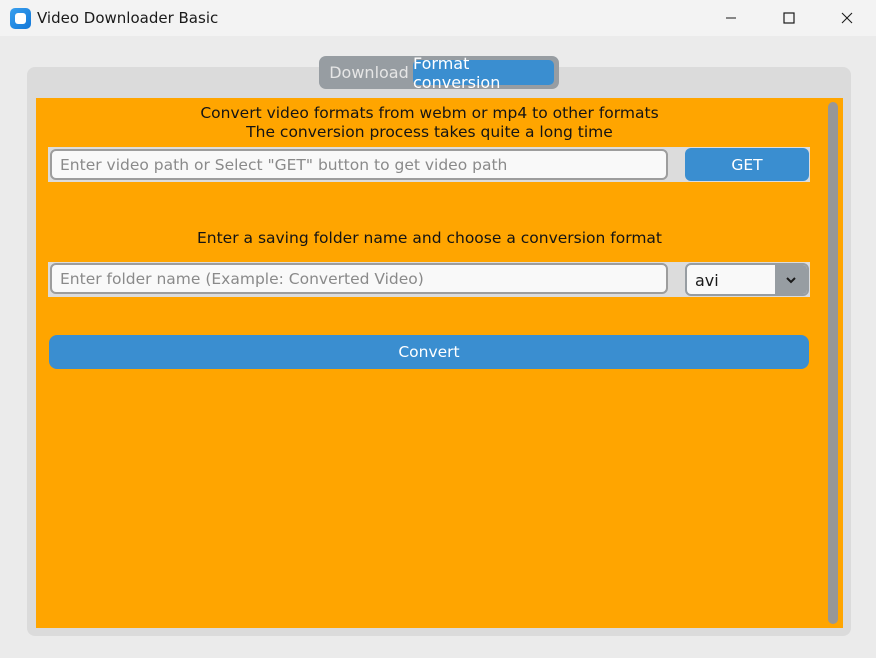 This screenshot has width=876, height=658. I want to click on window-title: Video Downloader Basic, so click(128, 18).